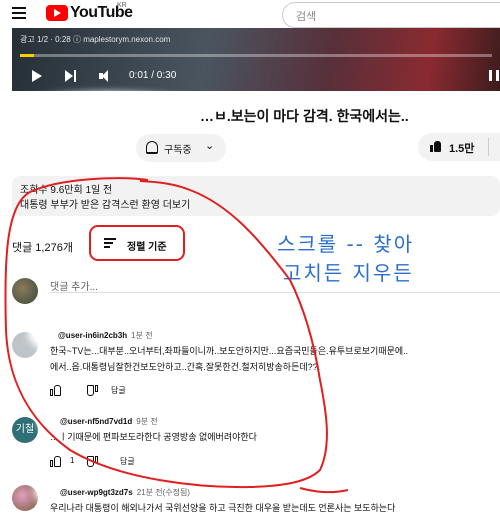 The width and height of the screenshot is (500, 517). What do you see at coordinates (324, 490) in the screenshot?
I see `red-tail-markup` at bounding box center [324, 490].